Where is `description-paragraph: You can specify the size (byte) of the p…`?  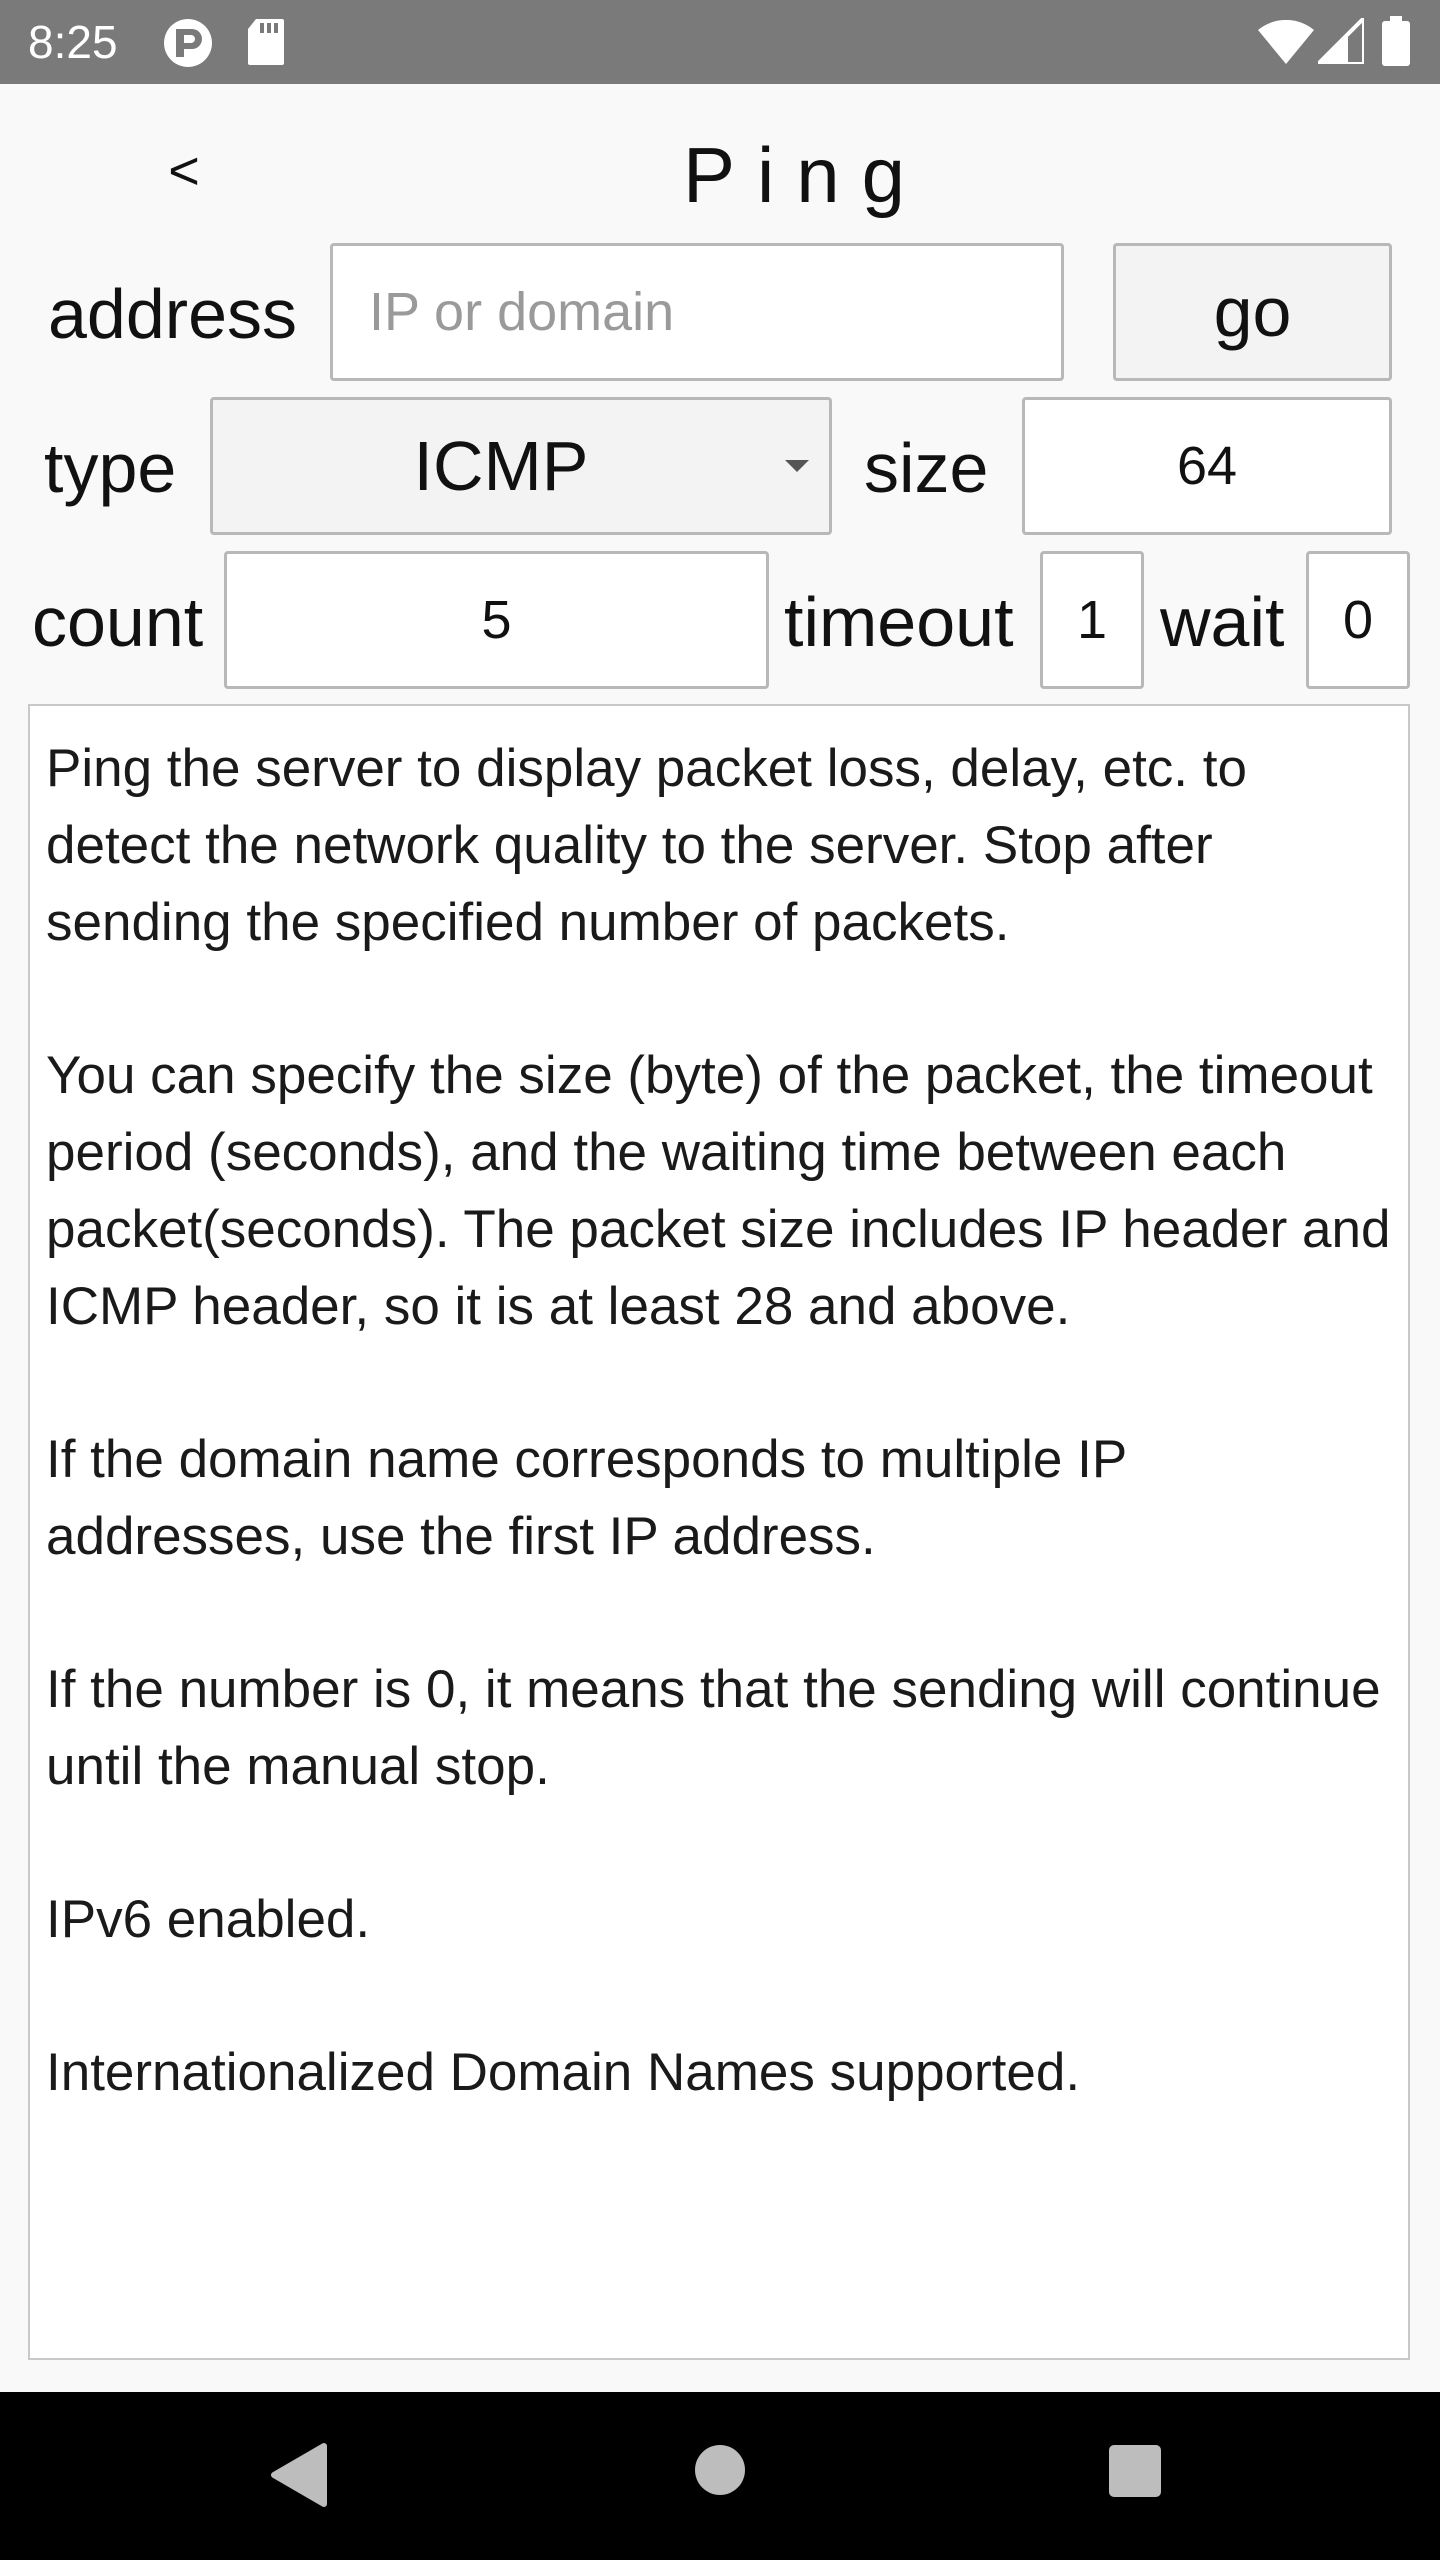 description-paragraph: You can specify the size (byte) of the p… is located at coordinates (718, 1191).